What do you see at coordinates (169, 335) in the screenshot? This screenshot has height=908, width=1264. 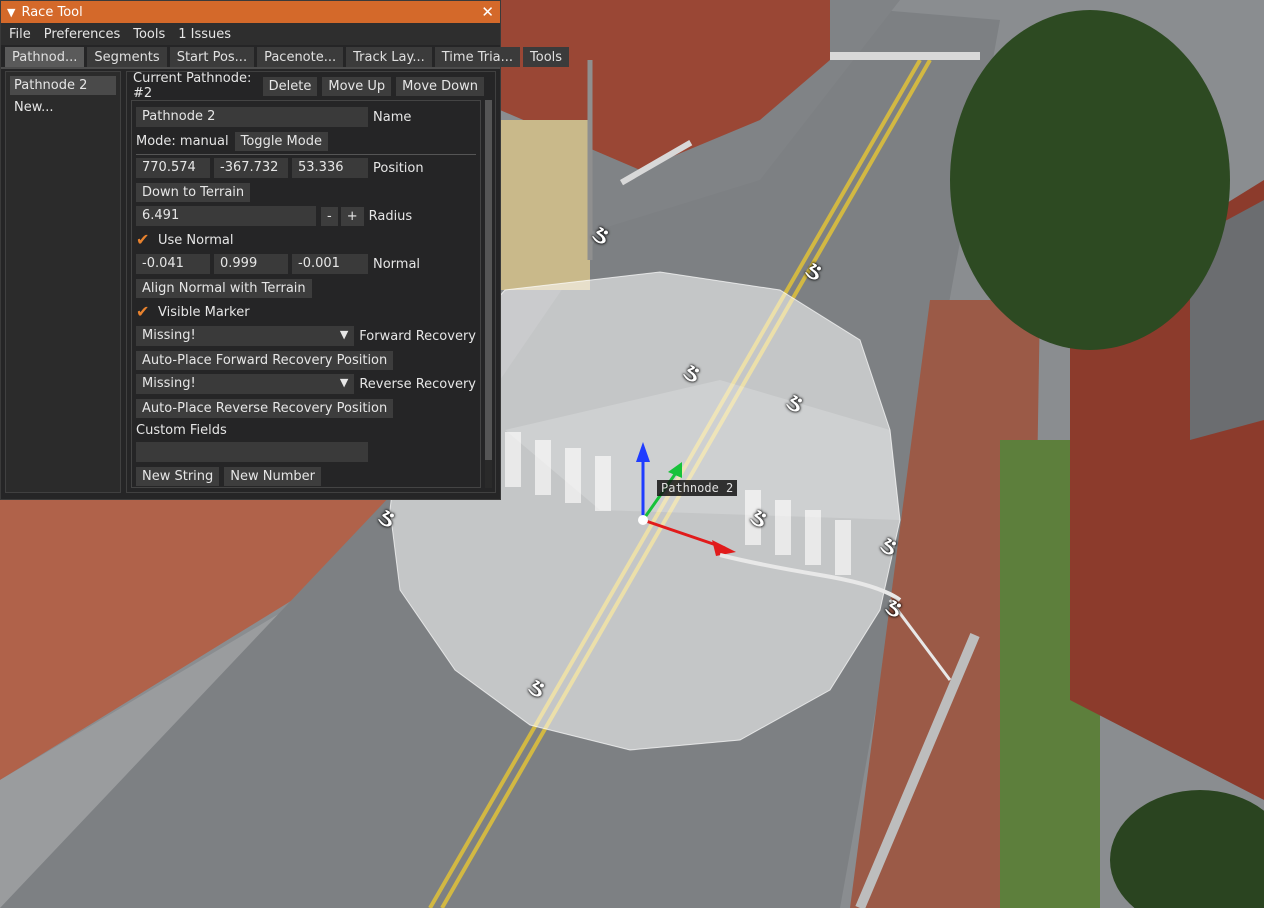 I see `forward-recovery-value: Missing!` at bounding box center [169, 335].